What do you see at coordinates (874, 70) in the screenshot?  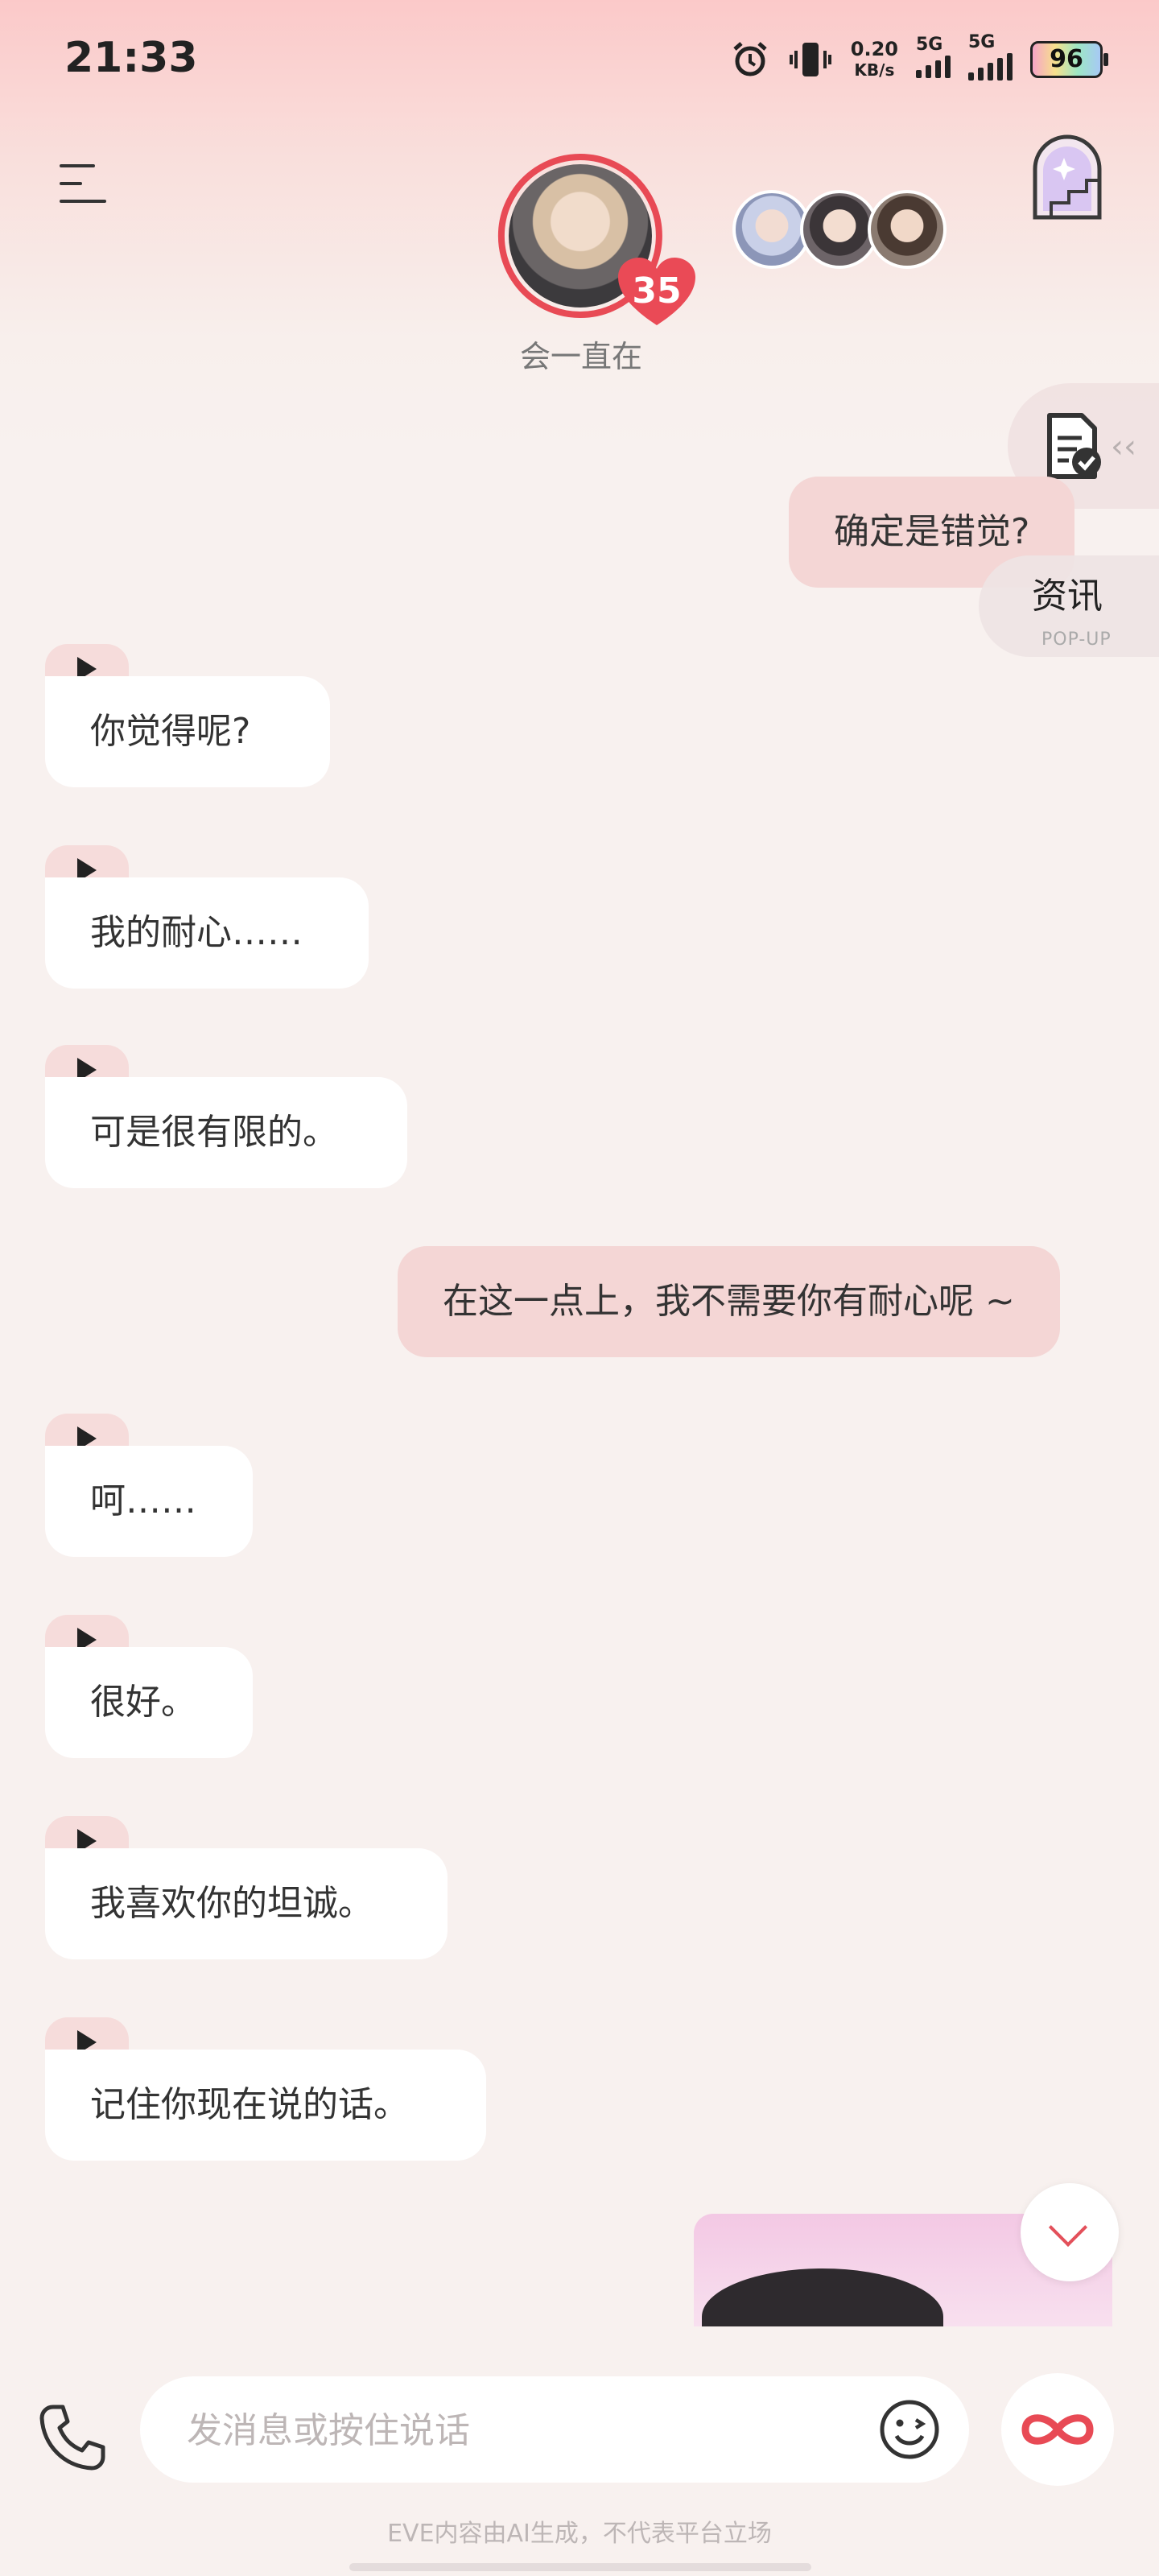 I see `network-speed-unit: KB/s` at bounding box center [874, 70].